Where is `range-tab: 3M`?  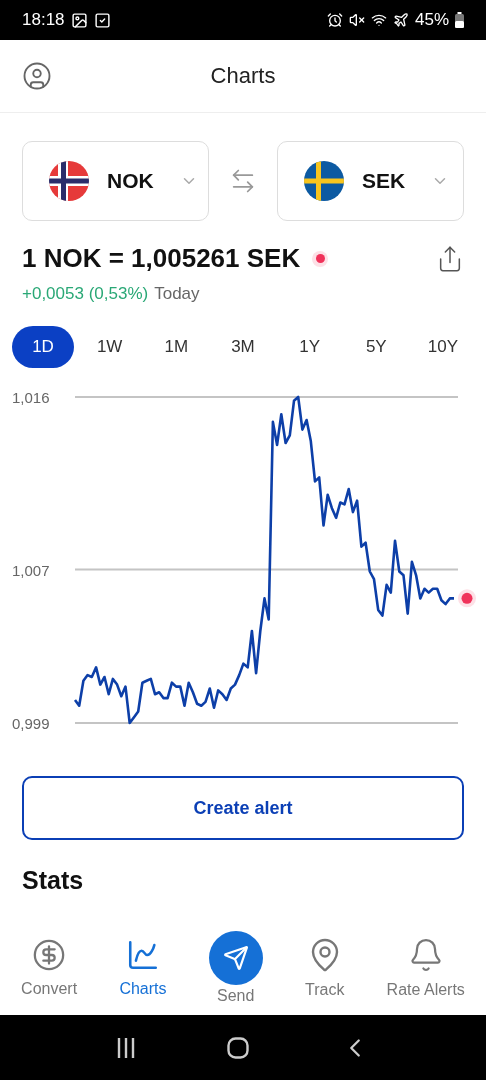 range-tab: 3M is located at coordinates (242, 347).